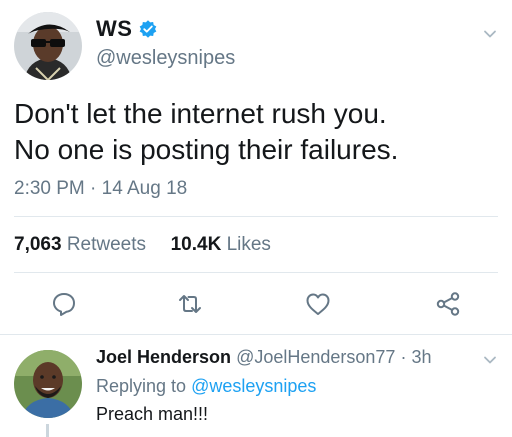 This screenshot has height=437, width=512. What do you see at coordinates (253, 386) in the screenshot?
I see `replying-to-mention-link: @wesleysnipes` at bounding box center [253, 386].